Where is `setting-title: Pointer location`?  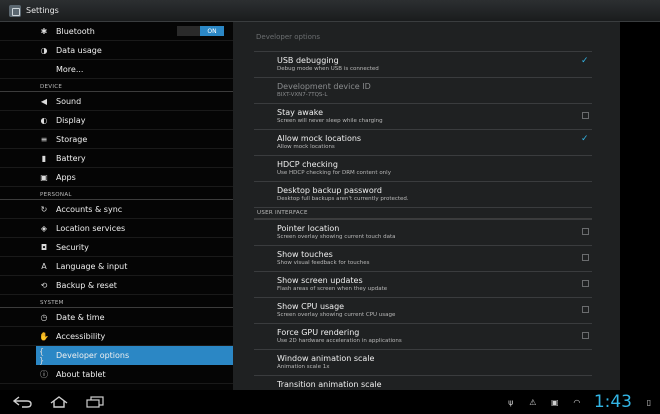 setting-title: Pointer location is located at coordinates (308, 228).